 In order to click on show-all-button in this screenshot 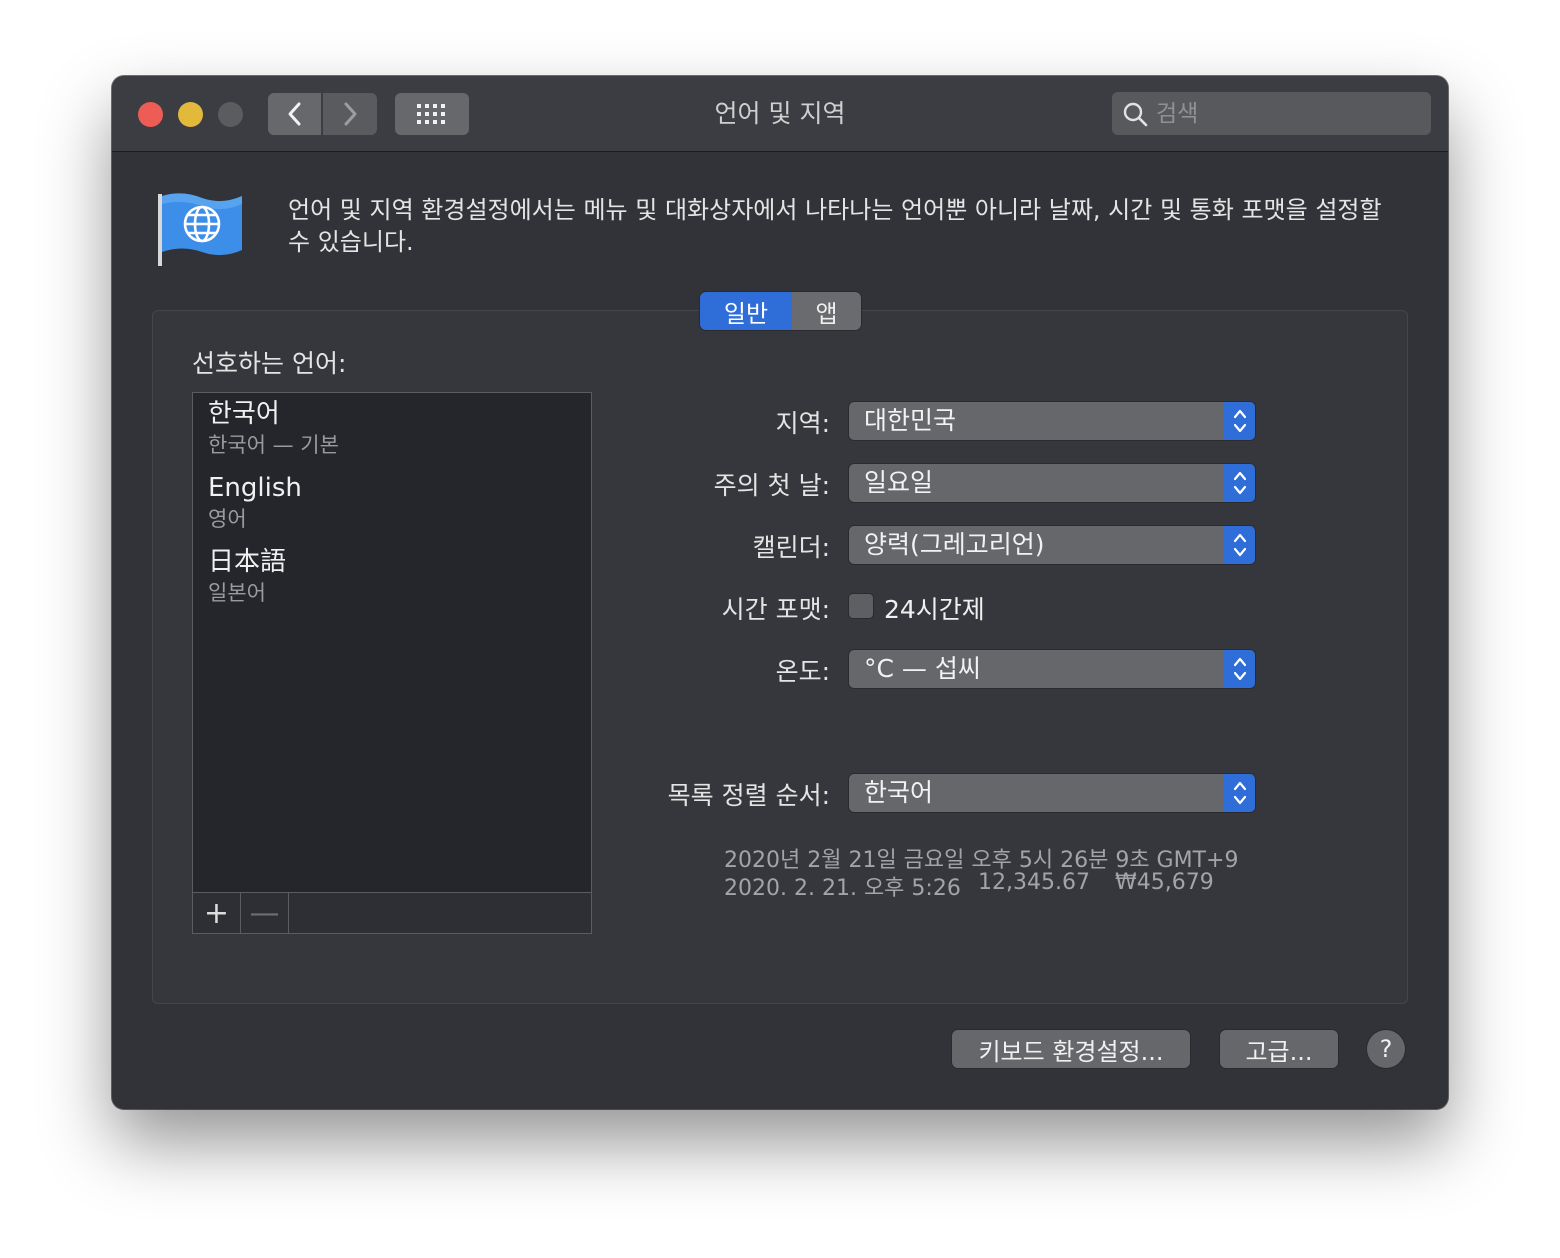, I will do `click(432, 114)`.